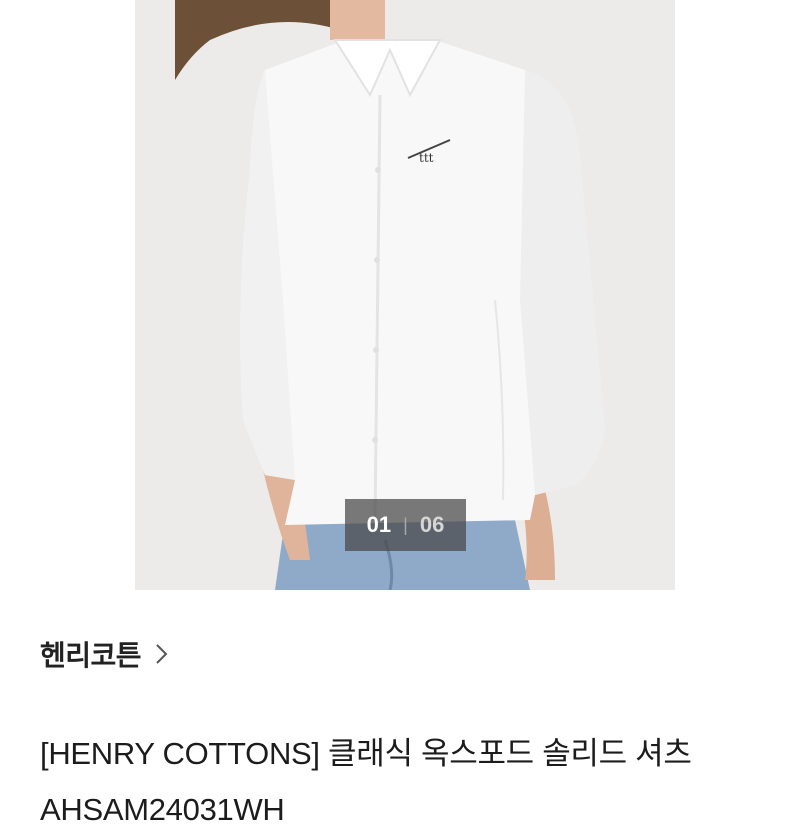 The width and height of the screenshot is (810, 838). What do you see at coordinates (162, 654) in the screenshot?
I see `chevron-right-icon` at bounding box center [162, 654].